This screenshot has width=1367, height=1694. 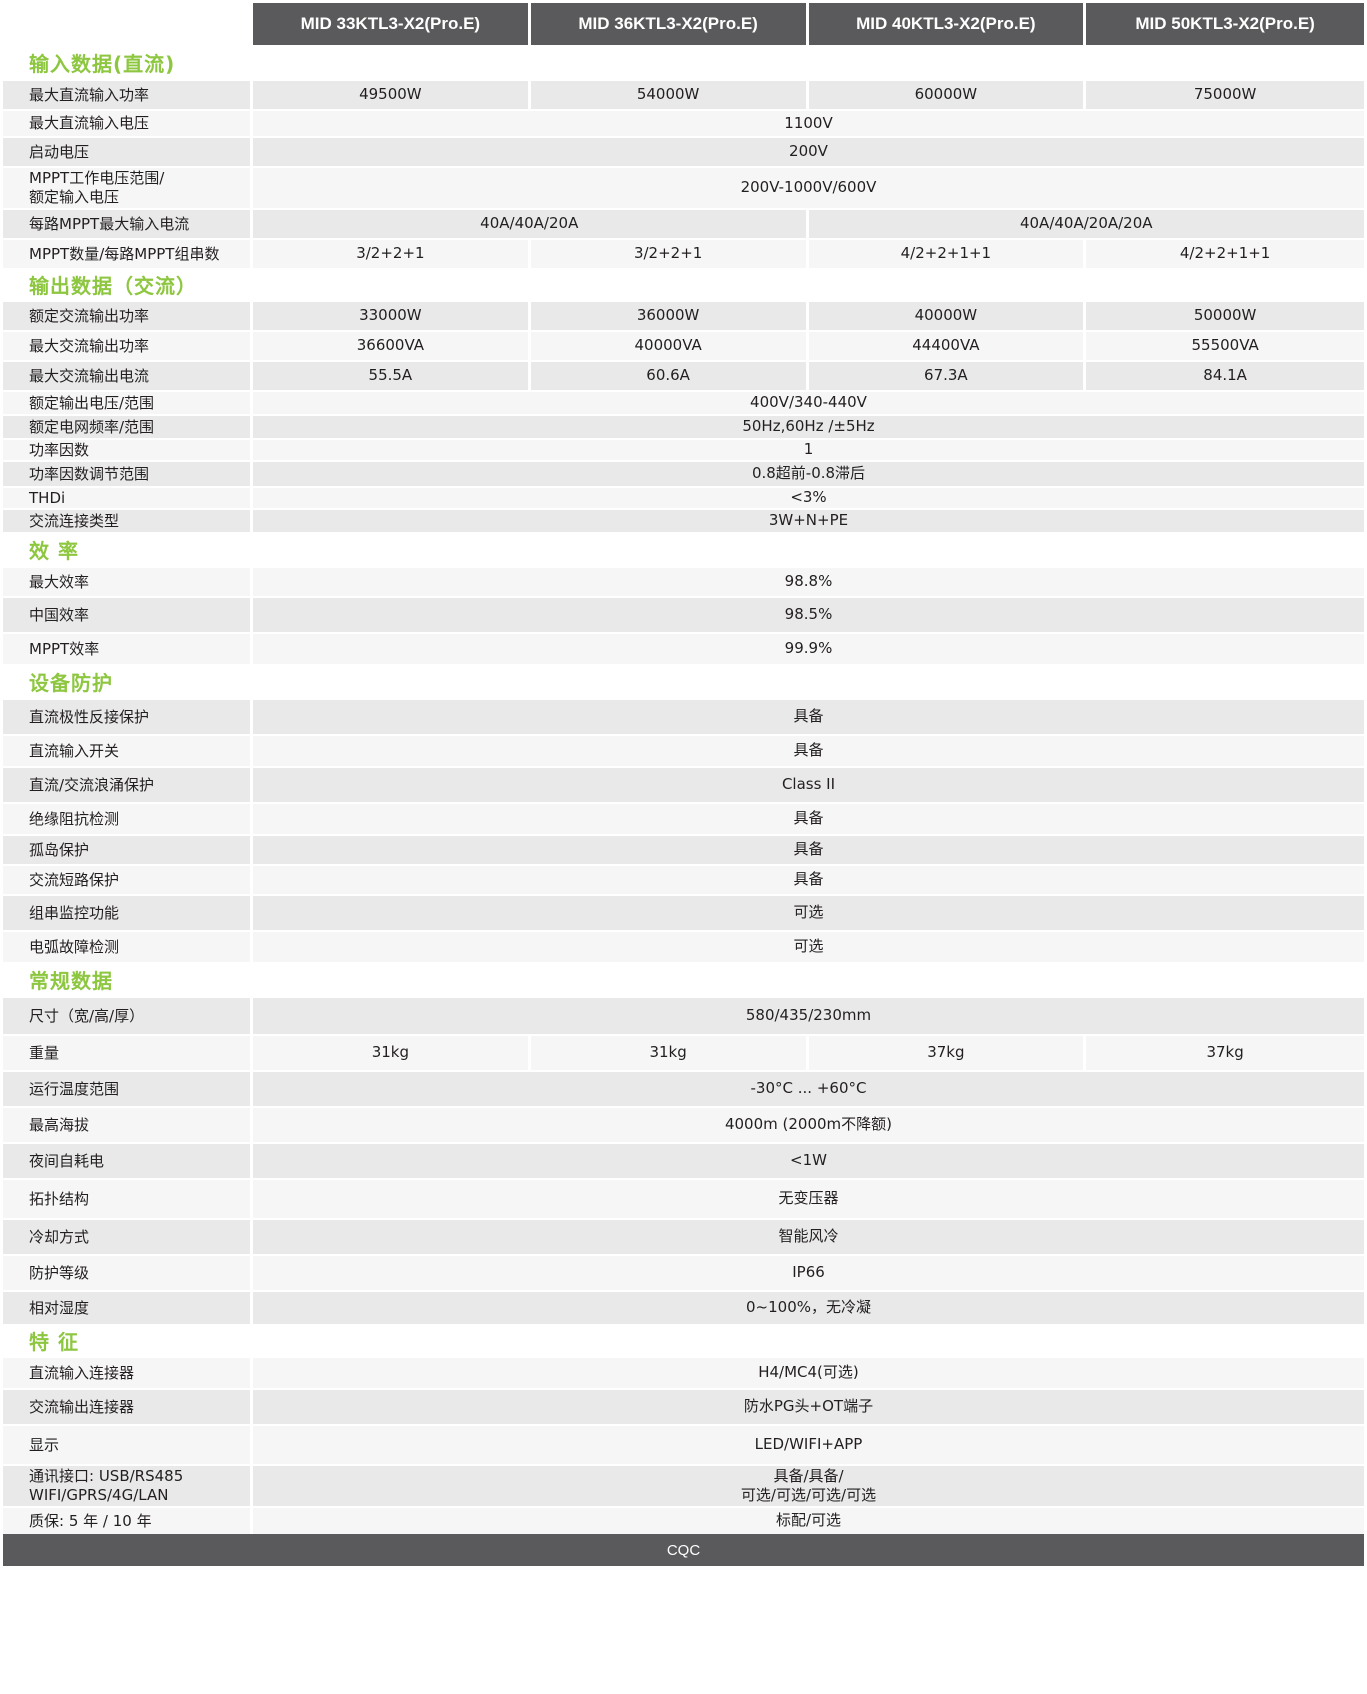 What do you see at coordinates (683, 1340) in the screenshot?
I see `section-row: 特 征` at bounding box center [683, 1340].